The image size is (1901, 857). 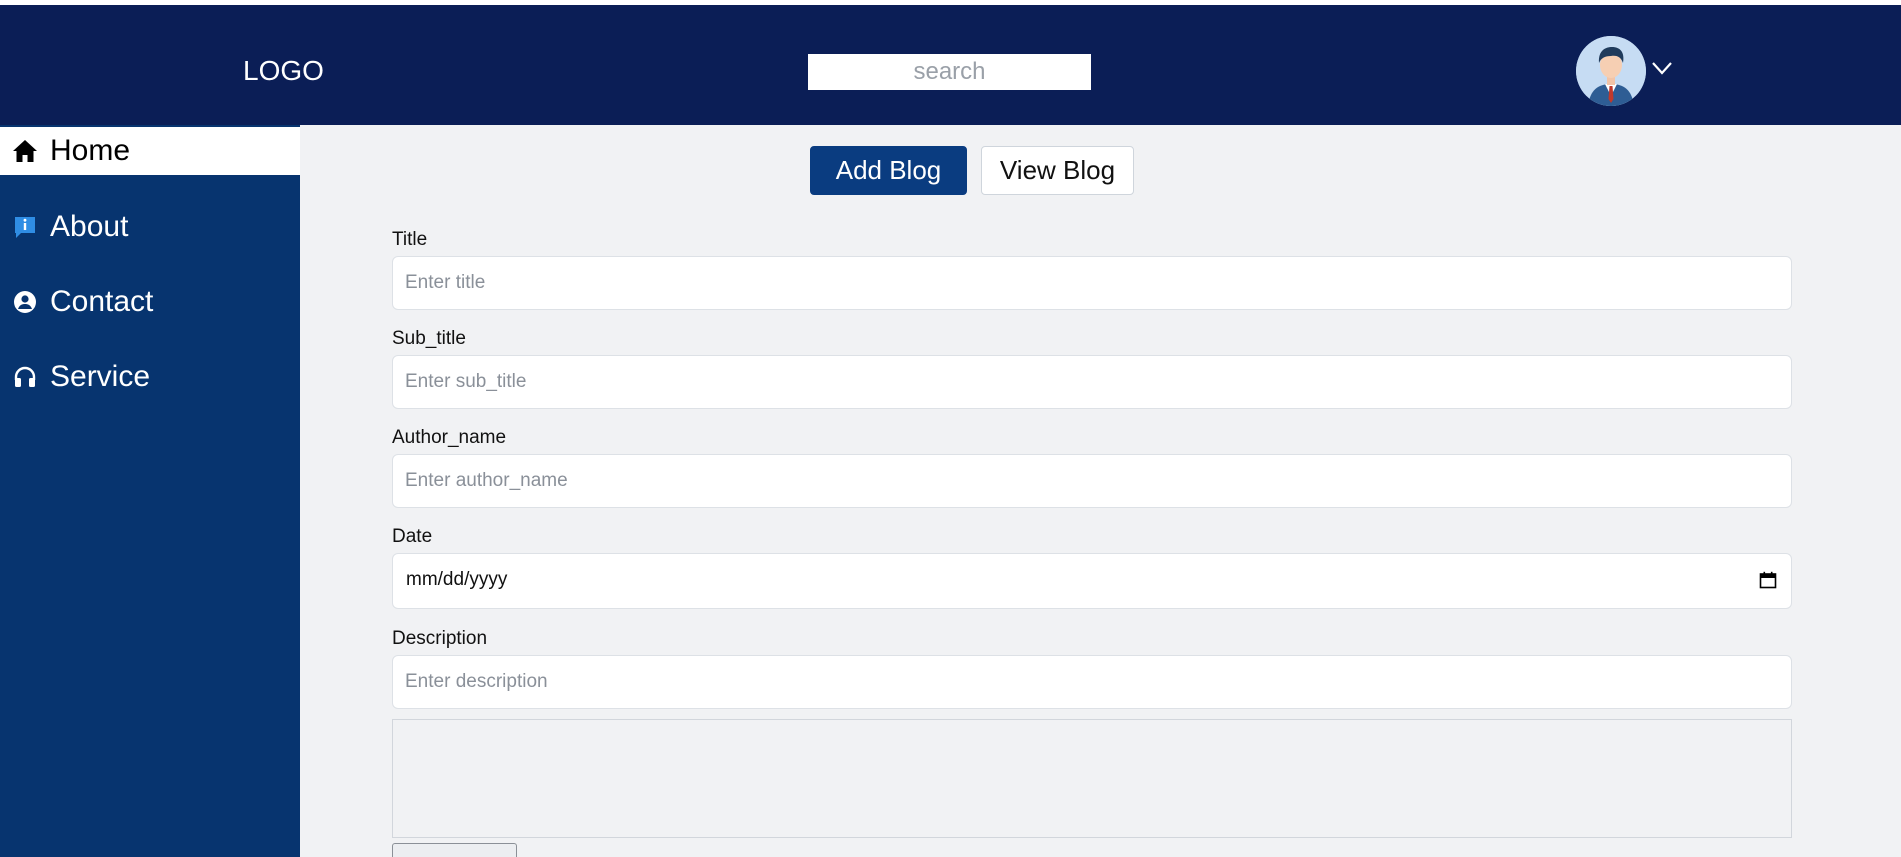 What do you see at coordinates (25, 151) in the screenshot?
I see `home-icon` at bounding box center [25, 151].